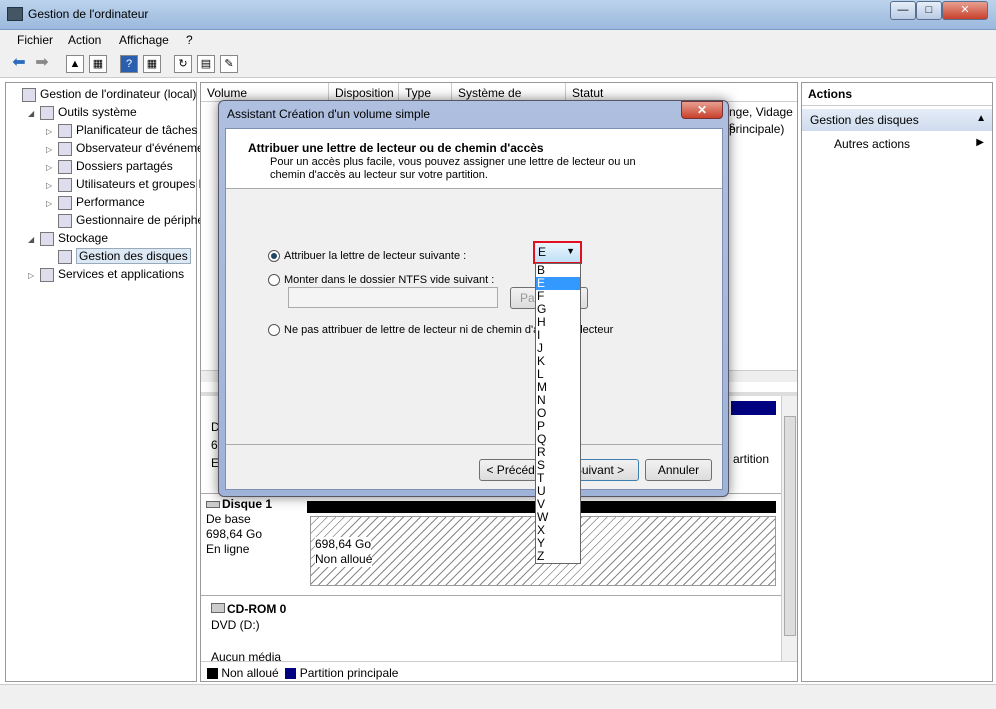  What do you see at coordinates (189, 40) in the screenshot?
I see `menu-help: ?` at bounding box center [189, 40].